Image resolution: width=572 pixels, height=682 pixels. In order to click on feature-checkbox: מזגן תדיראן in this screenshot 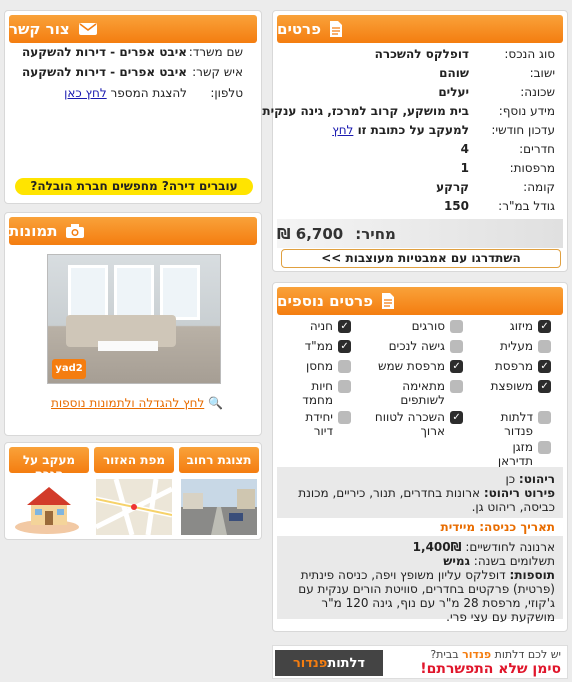, I will do `click(521, 454)`.